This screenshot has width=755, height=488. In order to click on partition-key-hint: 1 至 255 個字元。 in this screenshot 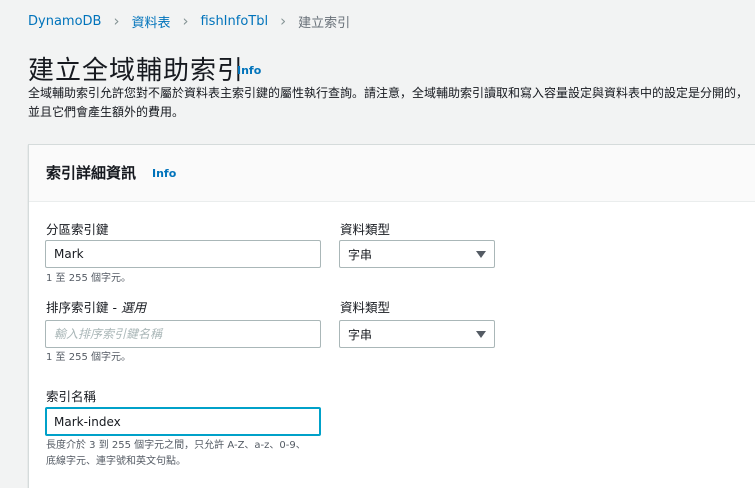, I will do `click(88, 278)`.